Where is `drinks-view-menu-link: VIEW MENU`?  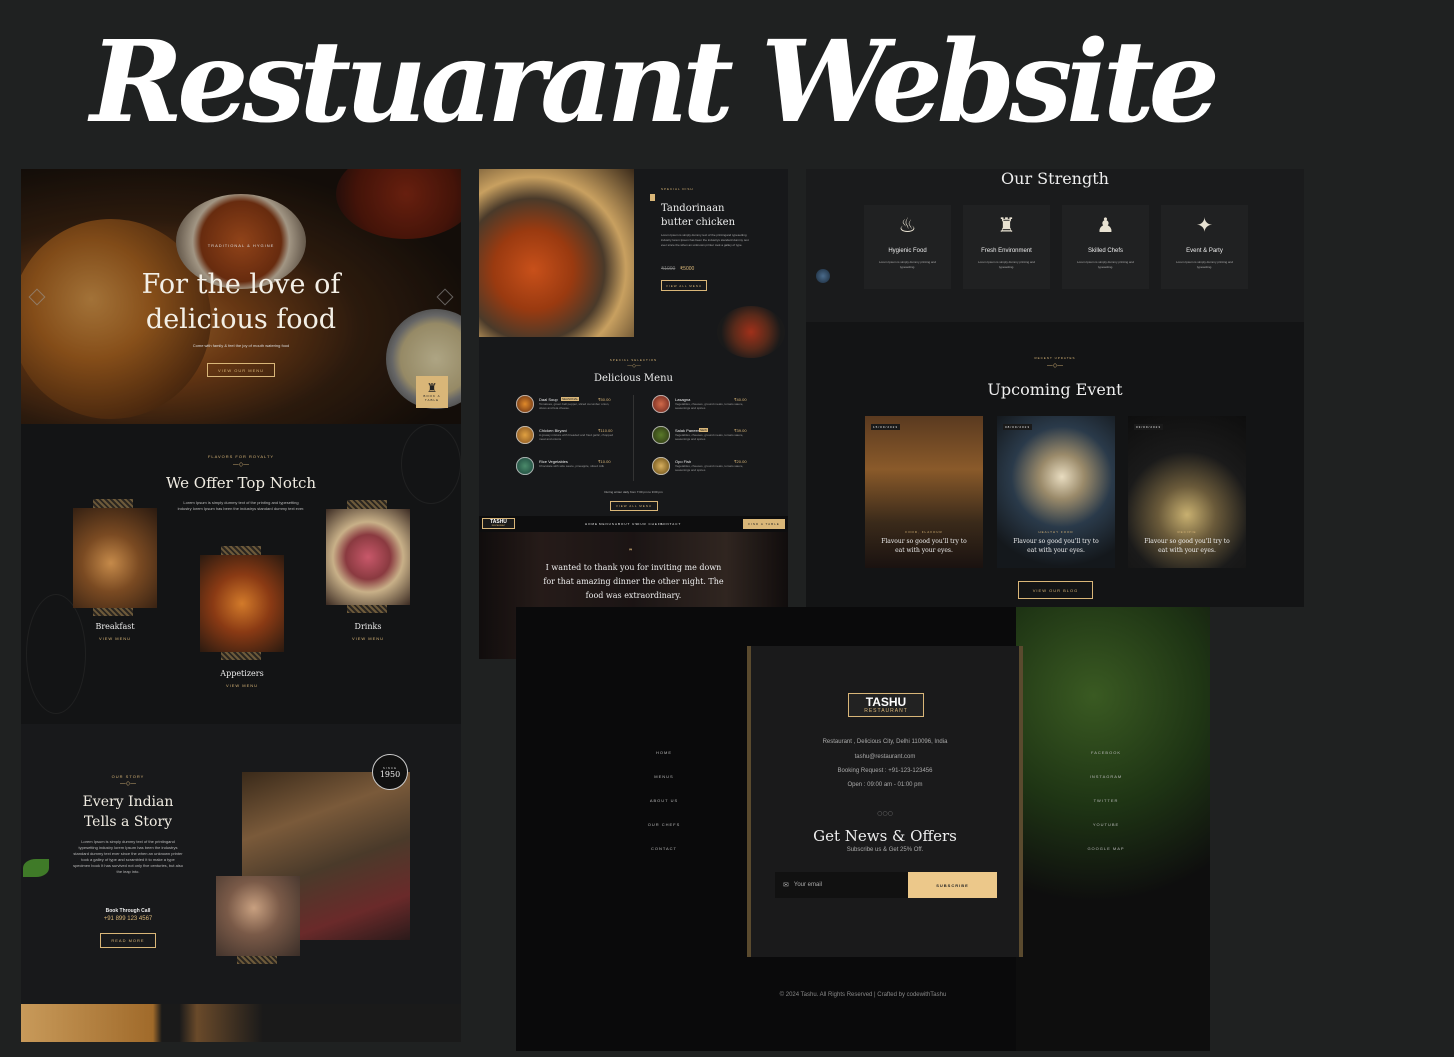
drinks-view-menu-link: VIEW MENU is located at coordinates (368, 638).